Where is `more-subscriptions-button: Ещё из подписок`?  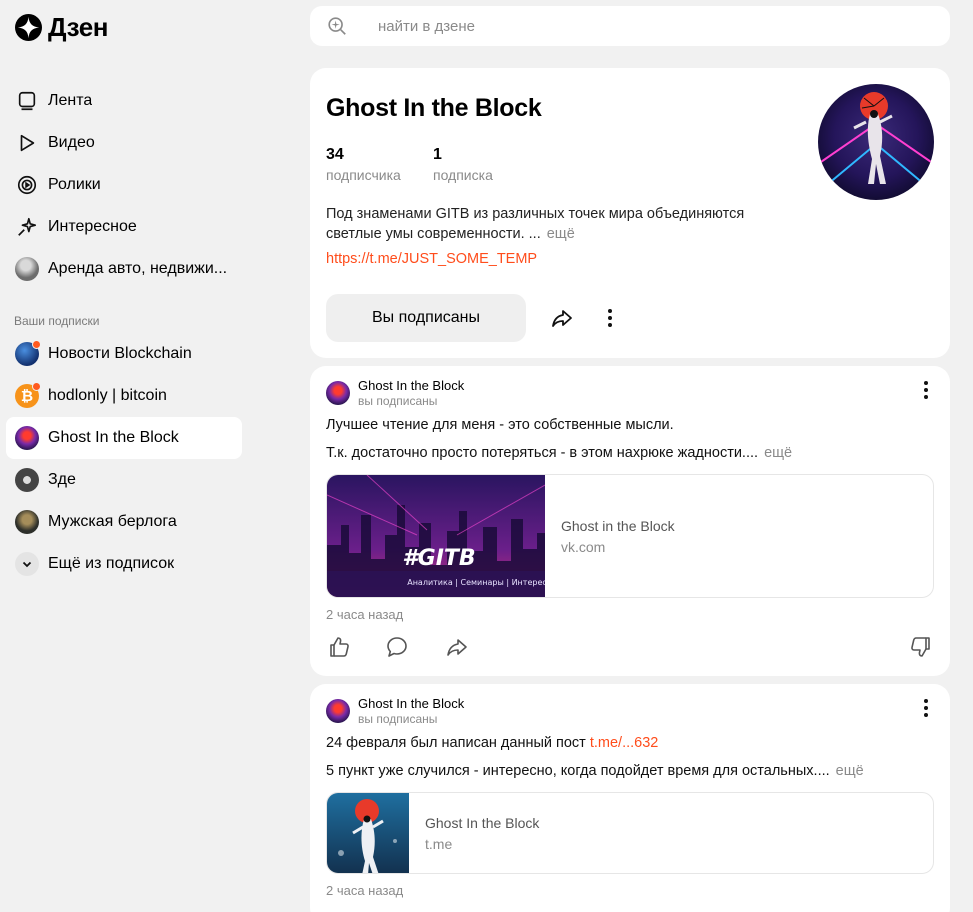
more-subscriptions-button: Ещё из подписок is located at coordinates (124, 564).